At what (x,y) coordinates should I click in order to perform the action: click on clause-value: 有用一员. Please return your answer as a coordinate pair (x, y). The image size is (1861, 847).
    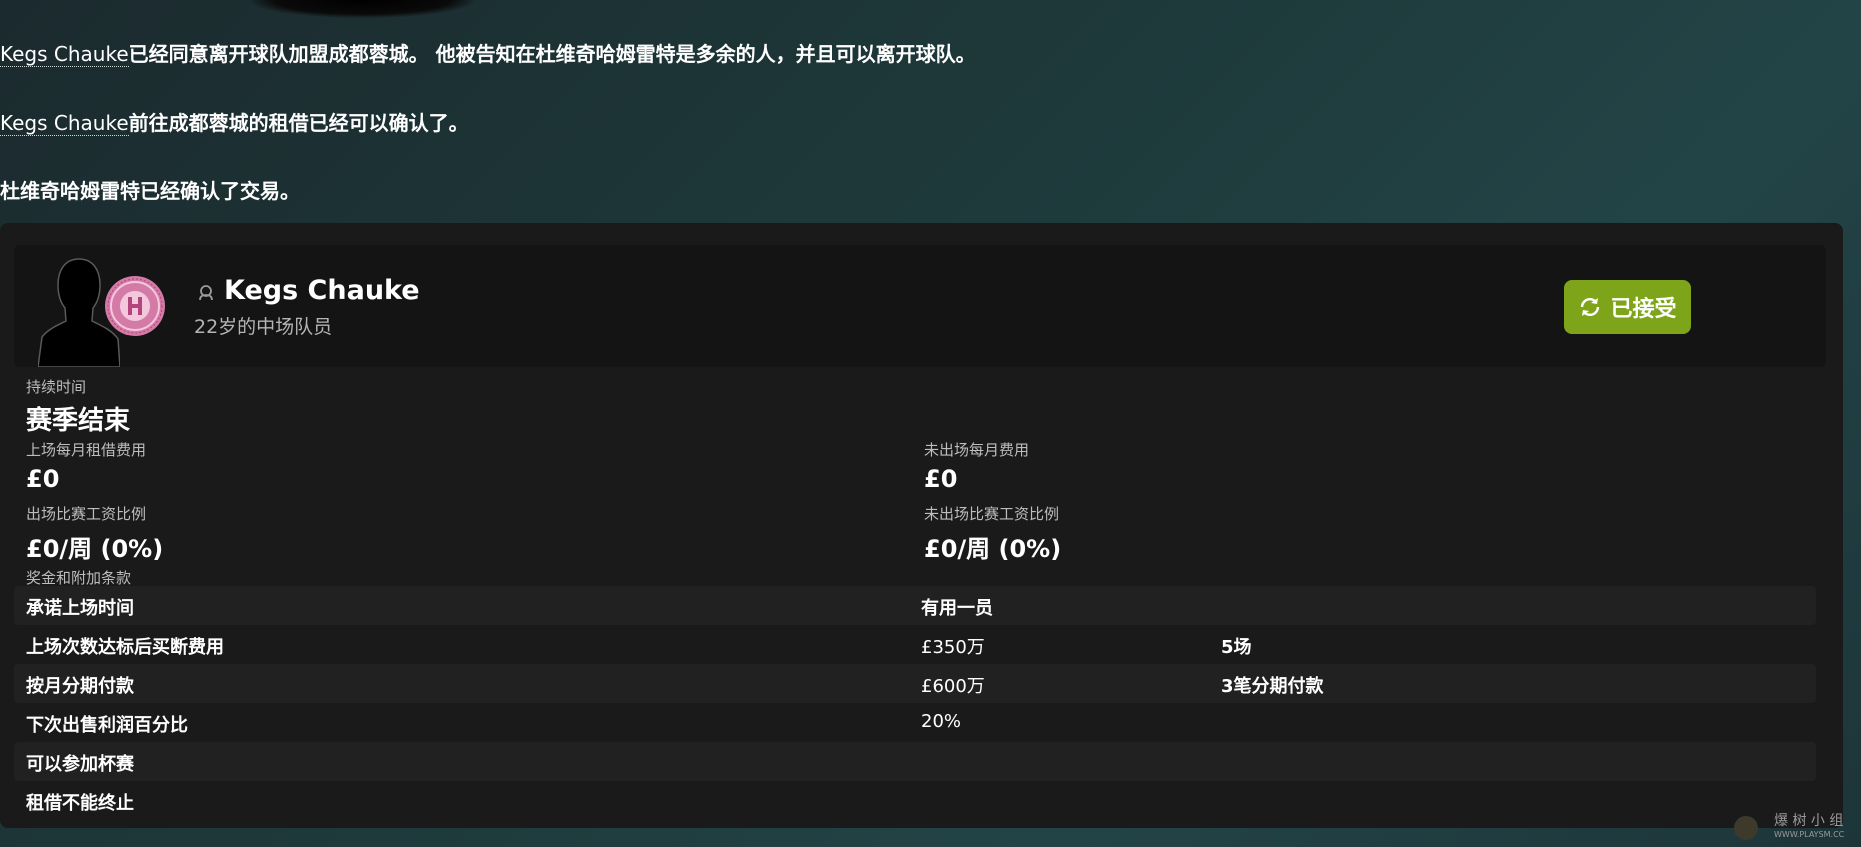
    Looking at the image, I should click on (957, 608).